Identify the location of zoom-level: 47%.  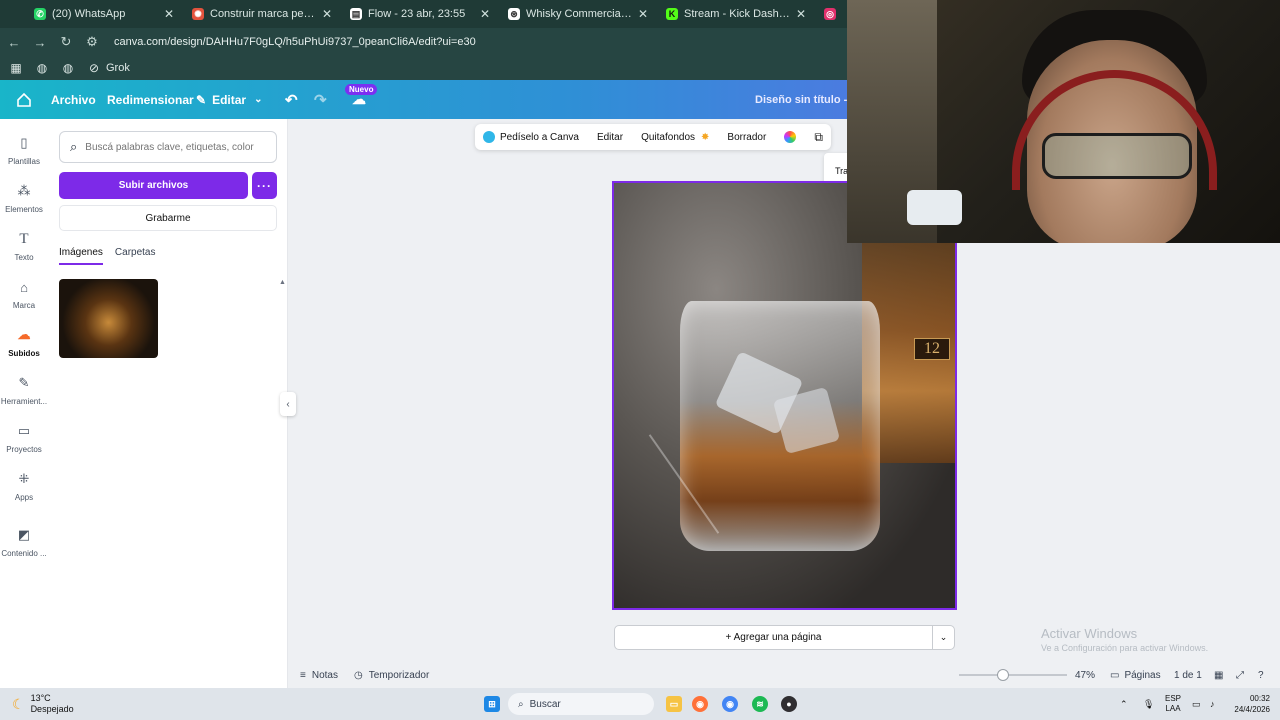
(1085, 675).